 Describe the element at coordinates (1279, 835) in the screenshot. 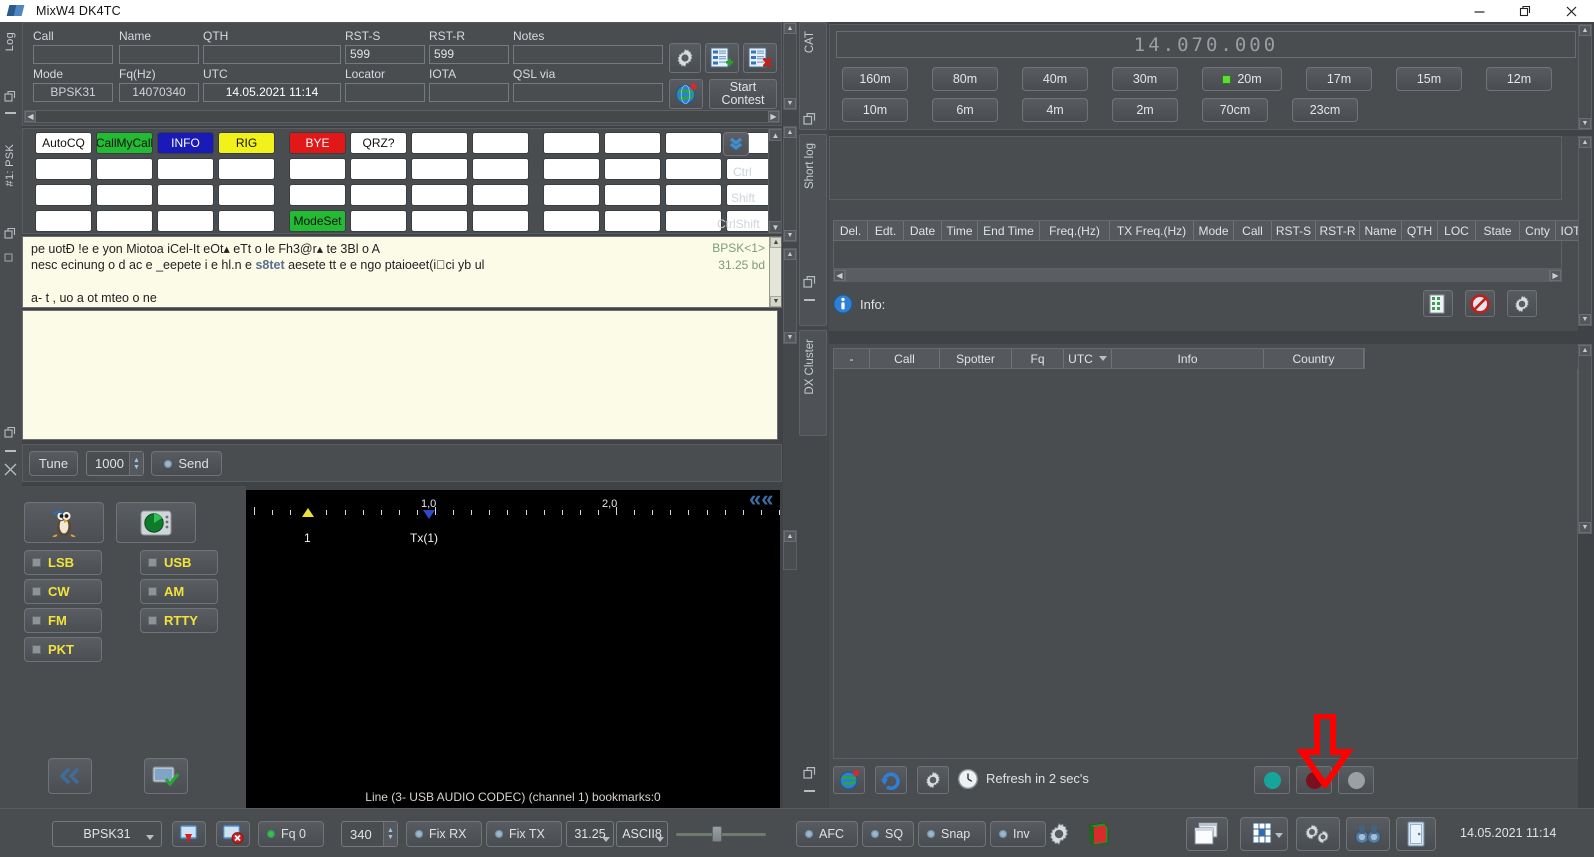

I see `chevron-down-icon-layout` at that location.